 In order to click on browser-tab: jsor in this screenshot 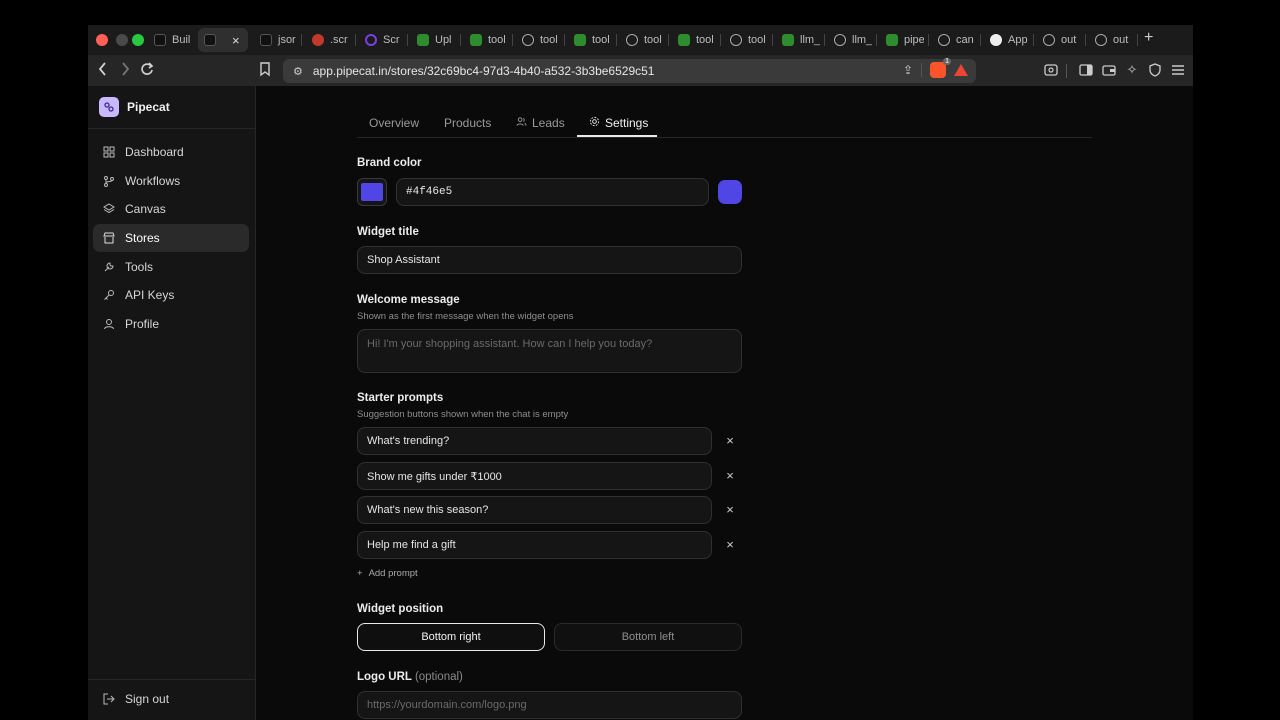, I will do `click(275, 40)`.